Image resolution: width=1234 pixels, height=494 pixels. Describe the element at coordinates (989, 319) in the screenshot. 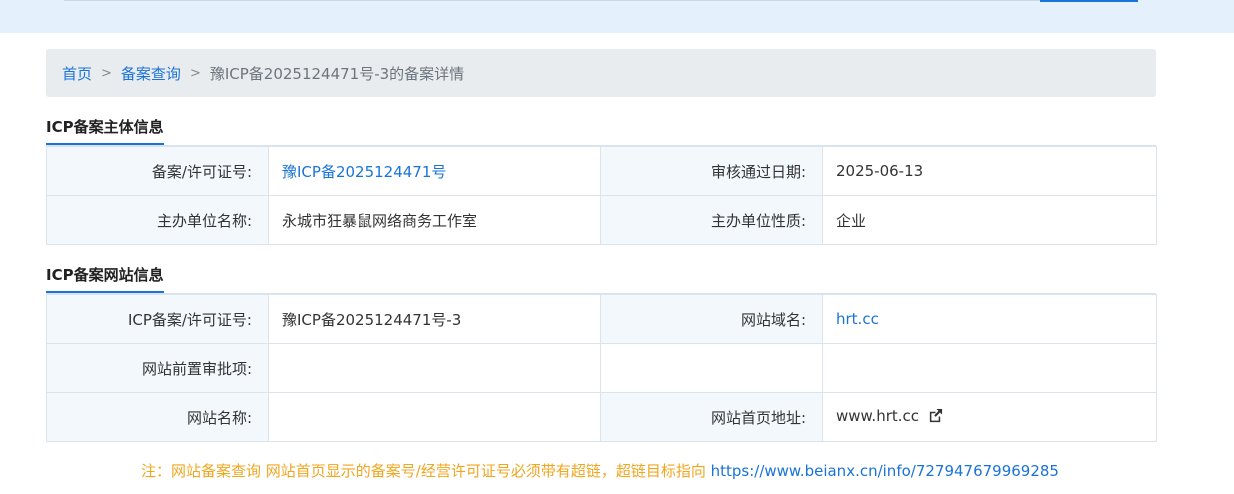

I see `site-domain-value: hrt.cc` at that location.